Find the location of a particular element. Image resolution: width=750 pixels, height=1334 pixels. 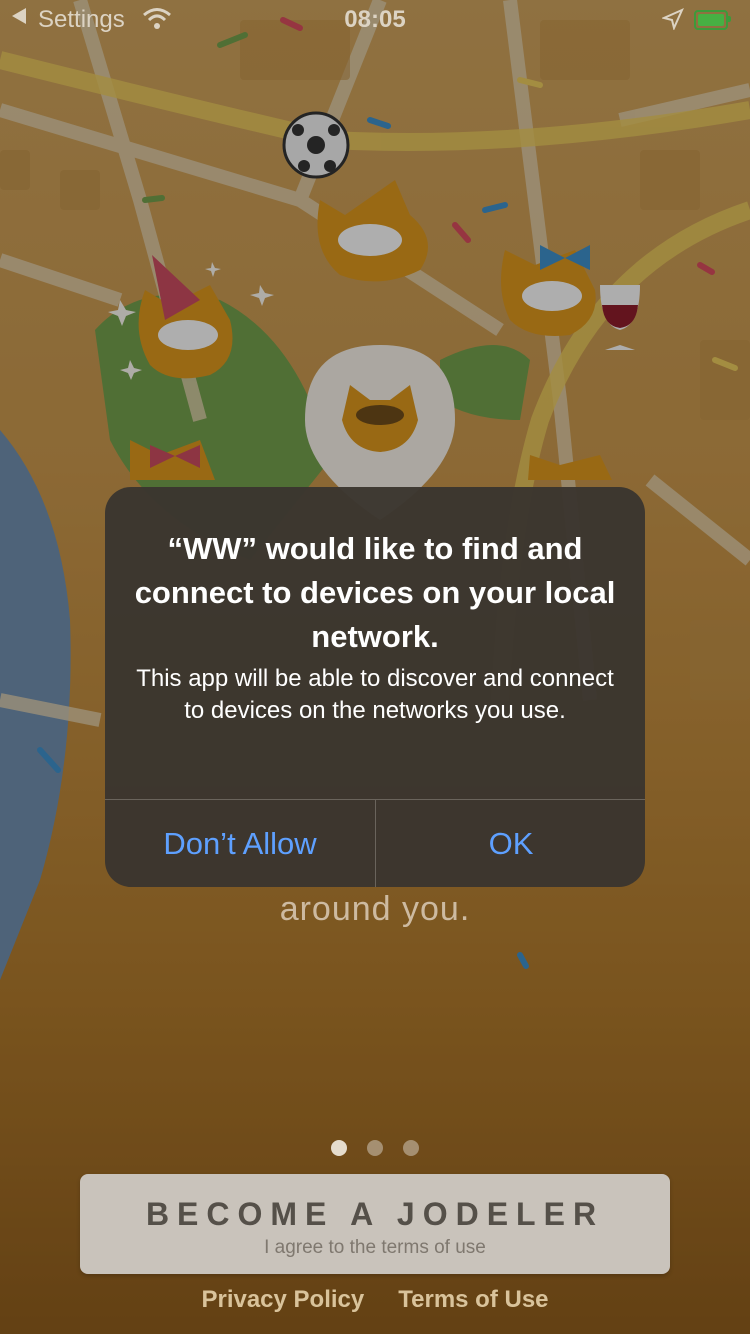

location-arrow-icon is located at coordinates (673, 19).